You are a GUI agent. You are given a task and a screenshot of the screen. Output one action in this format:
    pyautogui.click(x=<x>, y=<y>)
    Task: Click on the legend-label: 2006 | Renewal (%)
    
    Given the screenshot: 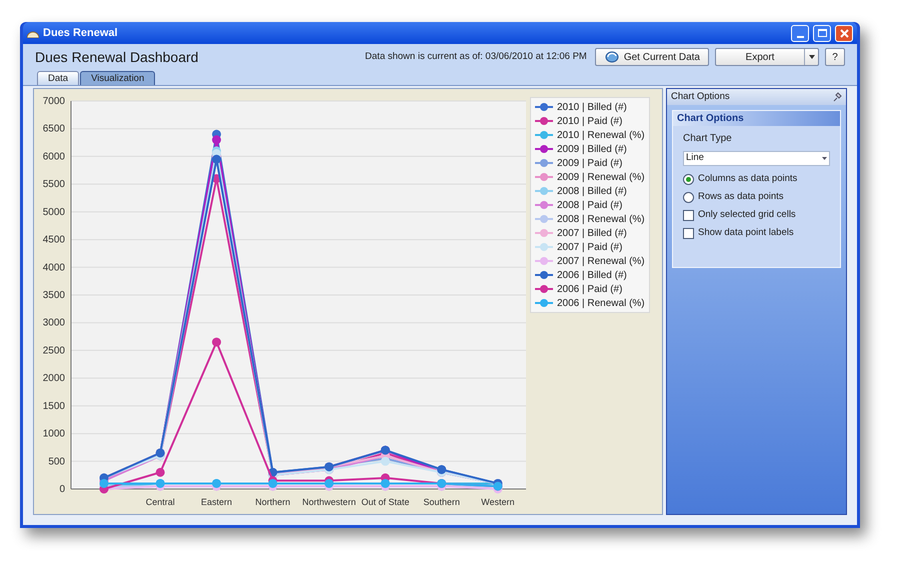 What is the action you would take?
    pyautogui.click(x=601, y=303)
    